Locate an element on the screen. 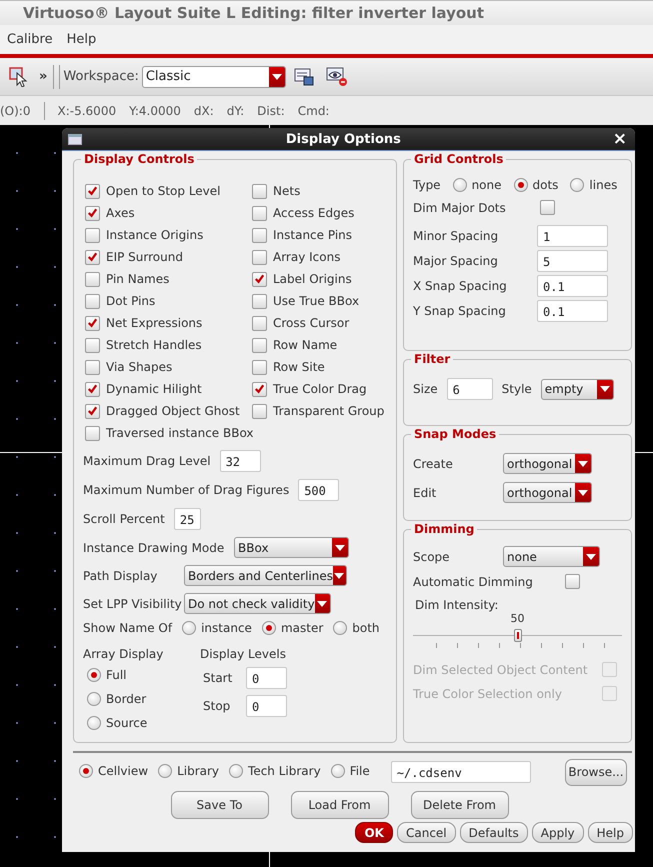  status-text: dY: is located at coordinates (235, 111).